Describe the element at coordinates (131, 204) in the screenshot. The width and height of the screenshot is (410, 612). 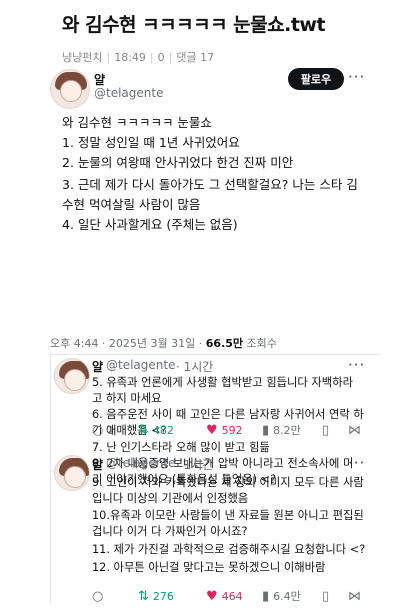
I see `tweet-text-line: 수현 먹여살릴 사람이 많음` at that location.